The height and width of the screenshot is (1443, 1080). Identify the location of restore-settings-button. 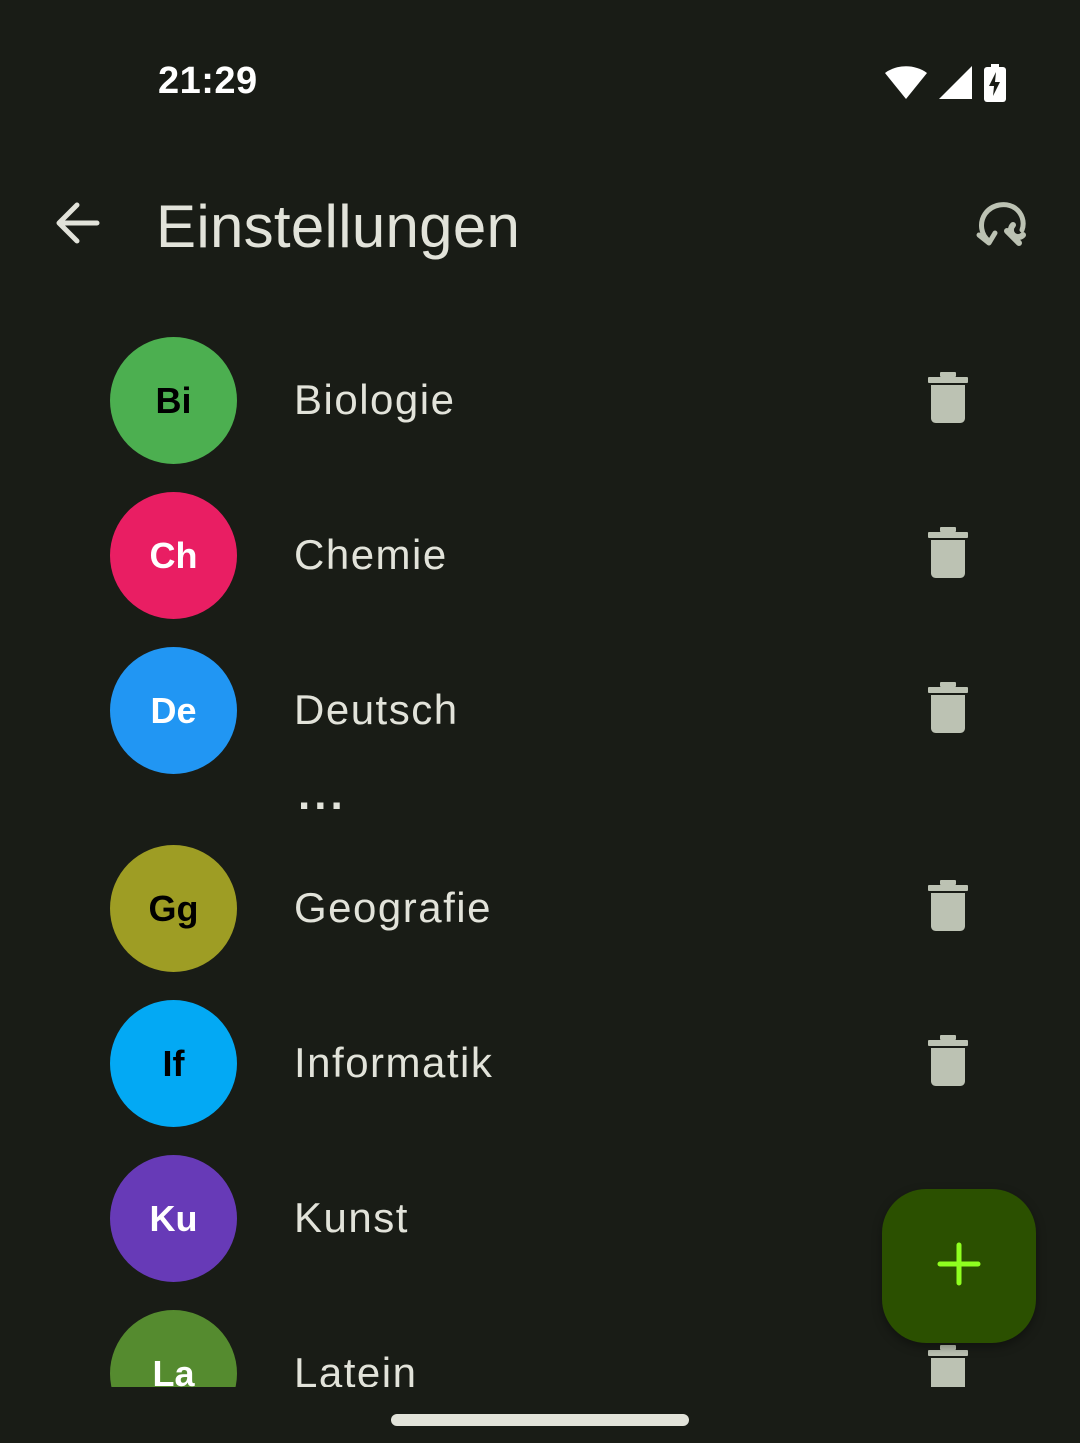
(1003, 227).